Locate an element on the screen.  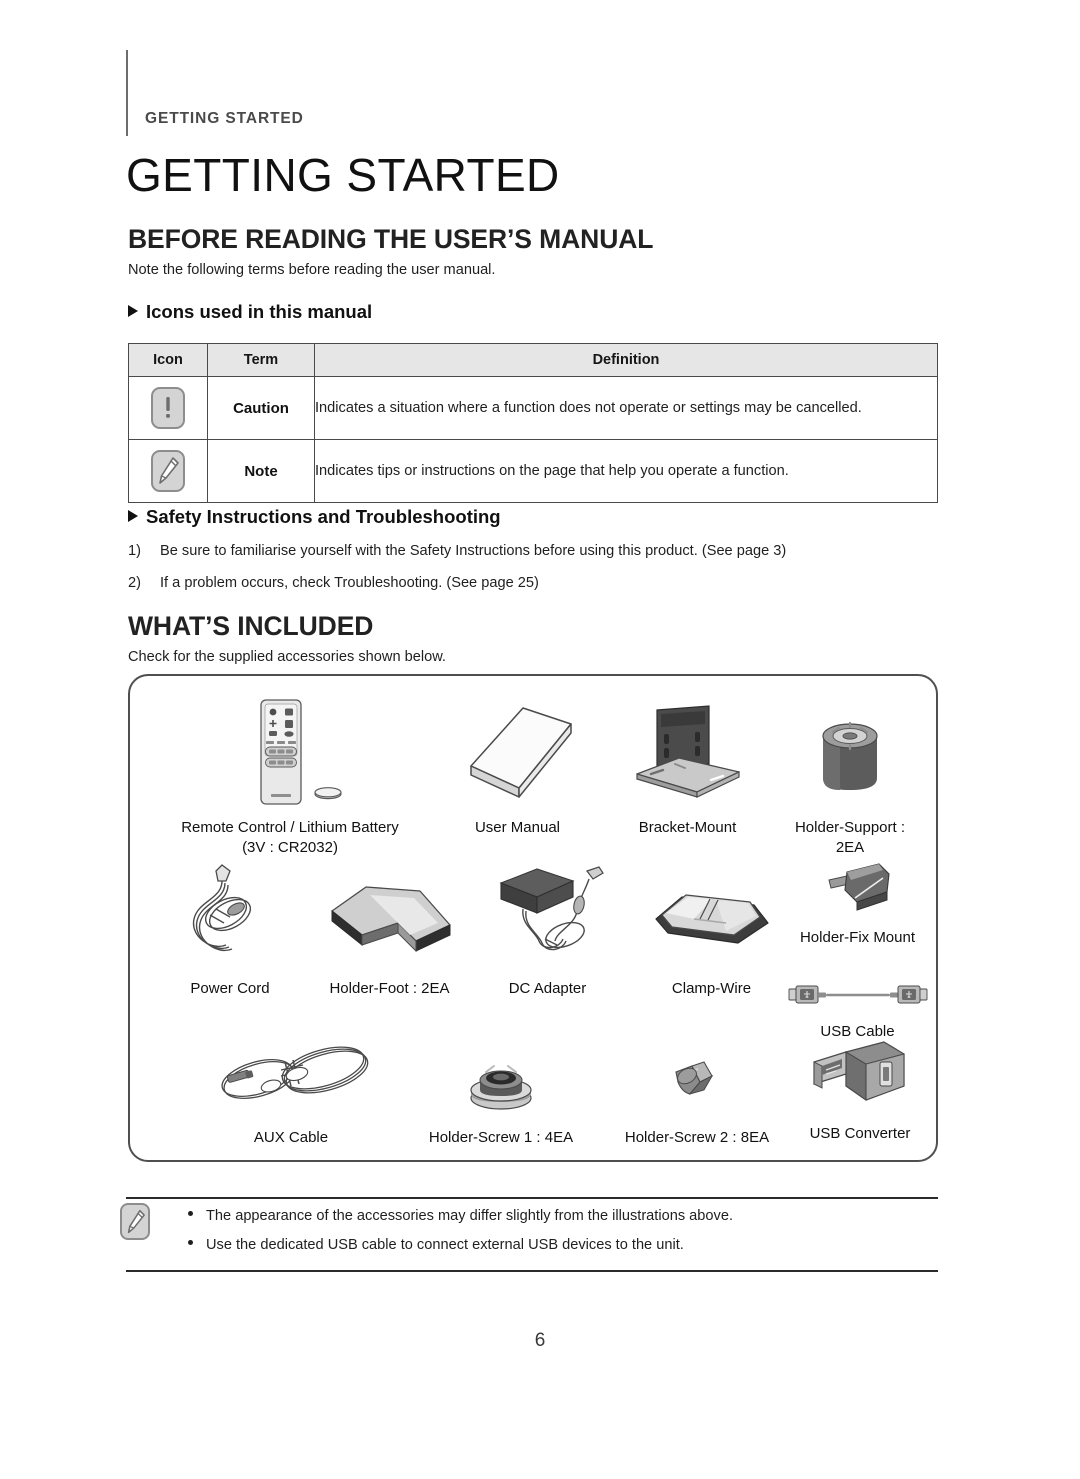
accessory-holder-screw-1: Holder-Screw 1 : 4EA is located at coordinates (501, 1092).